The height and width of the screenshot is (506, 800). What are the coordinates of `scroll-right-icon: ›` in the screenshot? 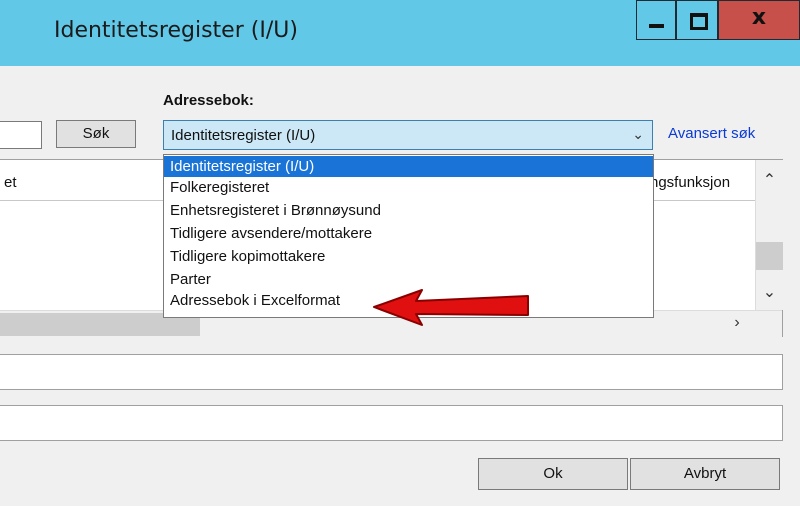 It's located at (737, 323).